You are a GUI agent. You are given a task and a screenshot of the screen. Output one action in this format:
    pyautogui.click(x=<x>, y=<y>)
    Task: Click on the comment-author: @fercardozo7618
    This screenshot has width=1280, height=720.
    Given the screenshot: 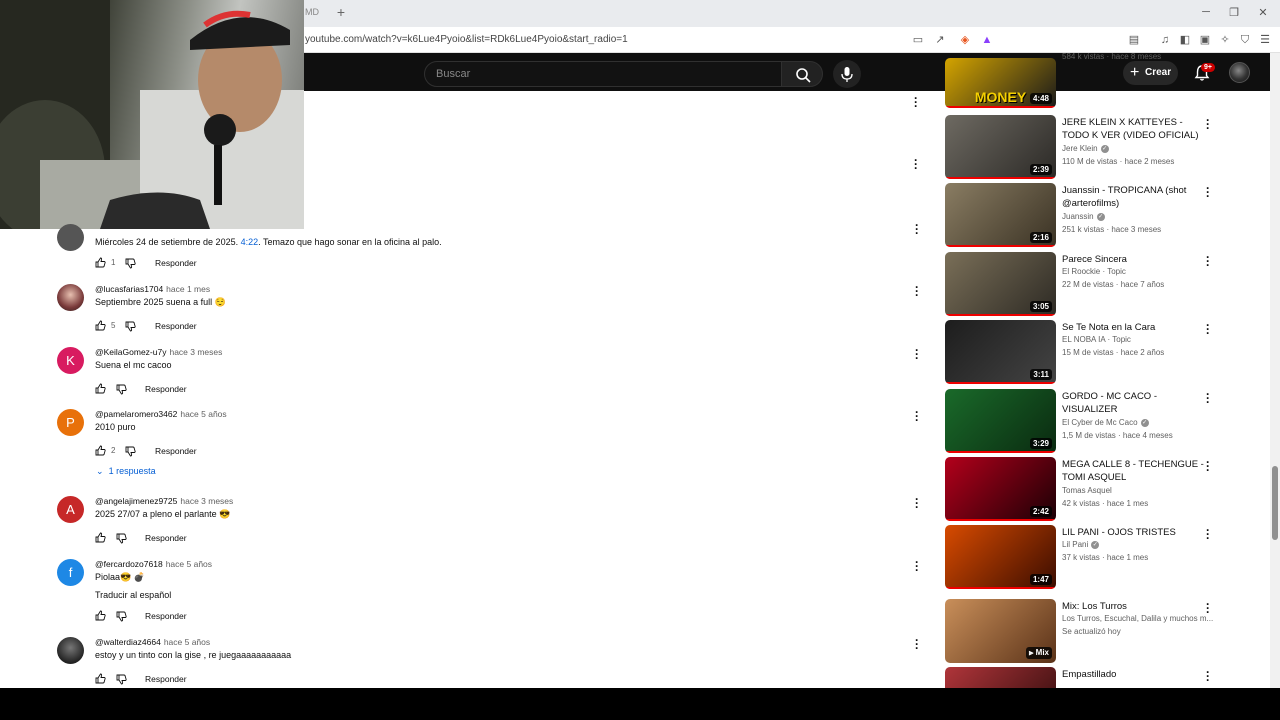 What is the action you would take?
    pyautogui.click(x=129, y=564)
    